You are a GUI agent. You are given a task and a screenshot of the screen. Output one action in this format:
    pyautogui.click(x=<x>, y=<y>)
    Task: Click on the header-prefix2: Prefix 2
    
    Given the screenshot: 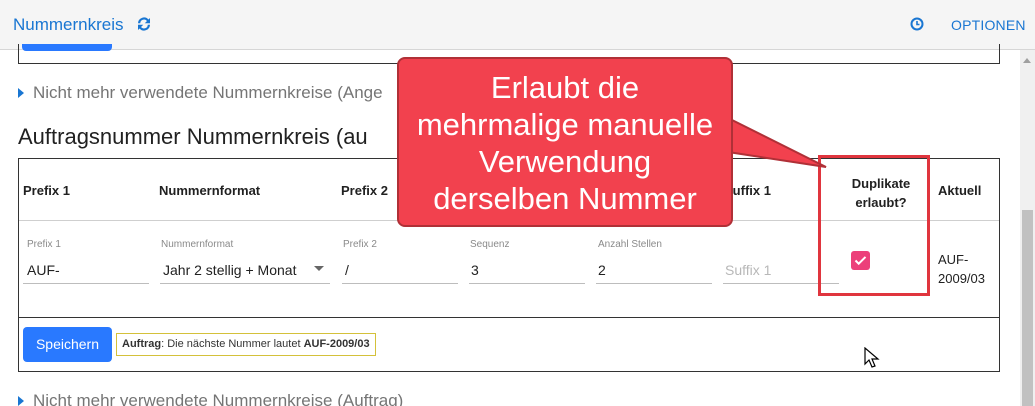 What is the action you would take?
    pyautogui.click(x=364, y=190)
    